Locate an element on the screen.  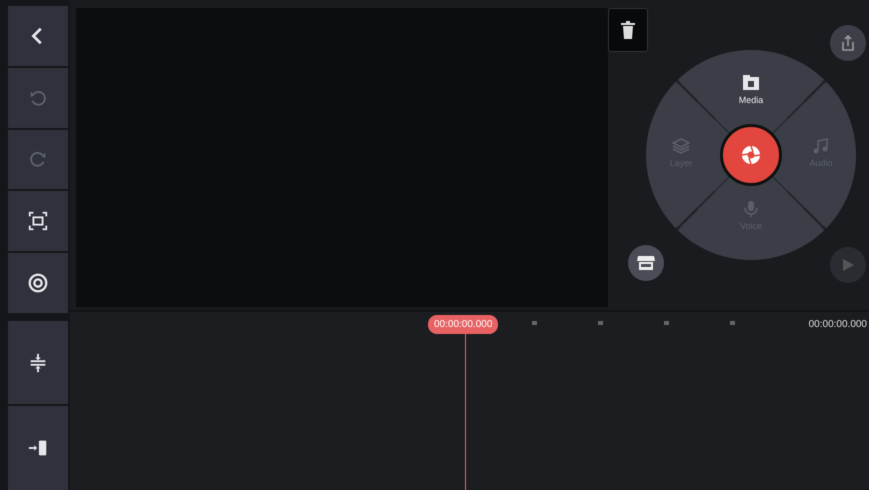
music-note-icon is located at coordinates (821, 146).